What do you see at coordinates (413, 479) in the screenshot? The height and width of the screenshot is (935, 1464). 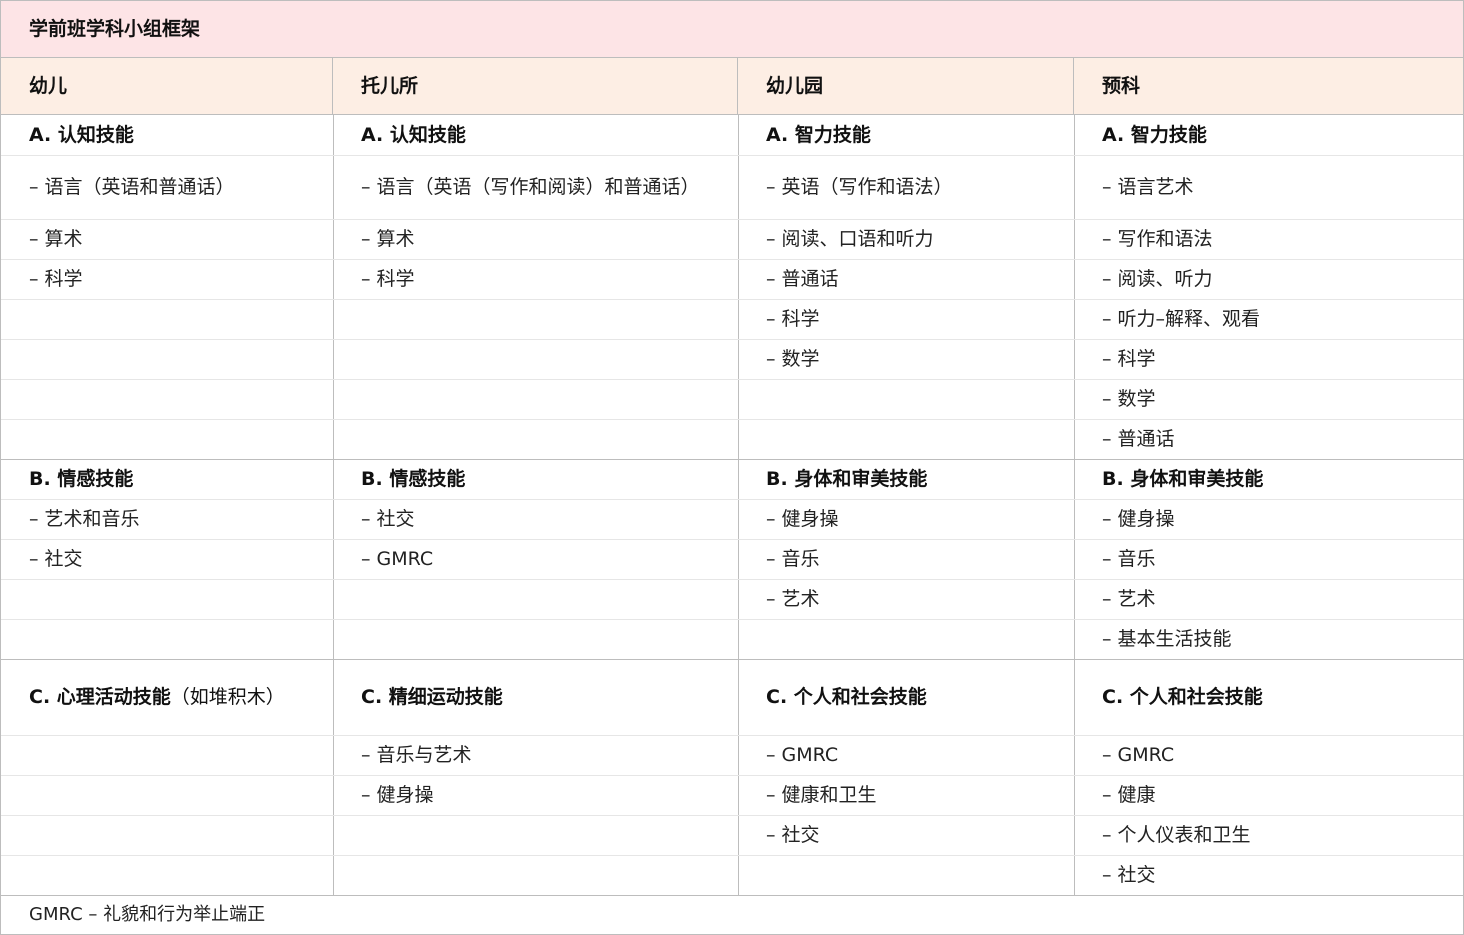 I see `section-b-heading-nursery: B. 情感技能` at bounding box center [413, 479].